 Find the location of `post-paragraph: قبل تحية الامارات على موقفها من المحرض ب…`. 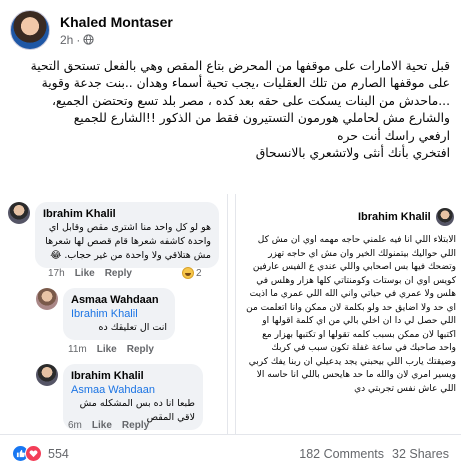

post-paragraph: قبل تحية الامارات على موقفها من المحرض ب… is located at coordinates (240, 92).